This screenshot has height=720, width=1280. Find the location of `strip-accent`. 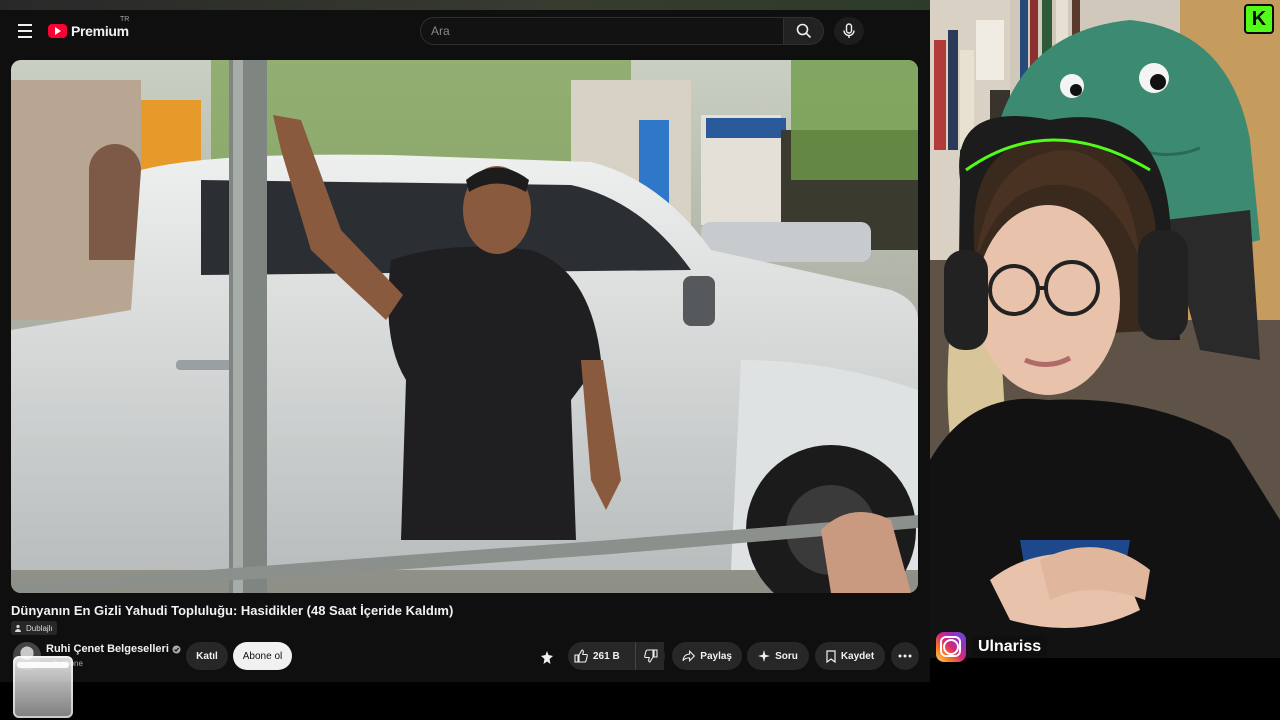

strip-accent is located at coordinates (465, 5).